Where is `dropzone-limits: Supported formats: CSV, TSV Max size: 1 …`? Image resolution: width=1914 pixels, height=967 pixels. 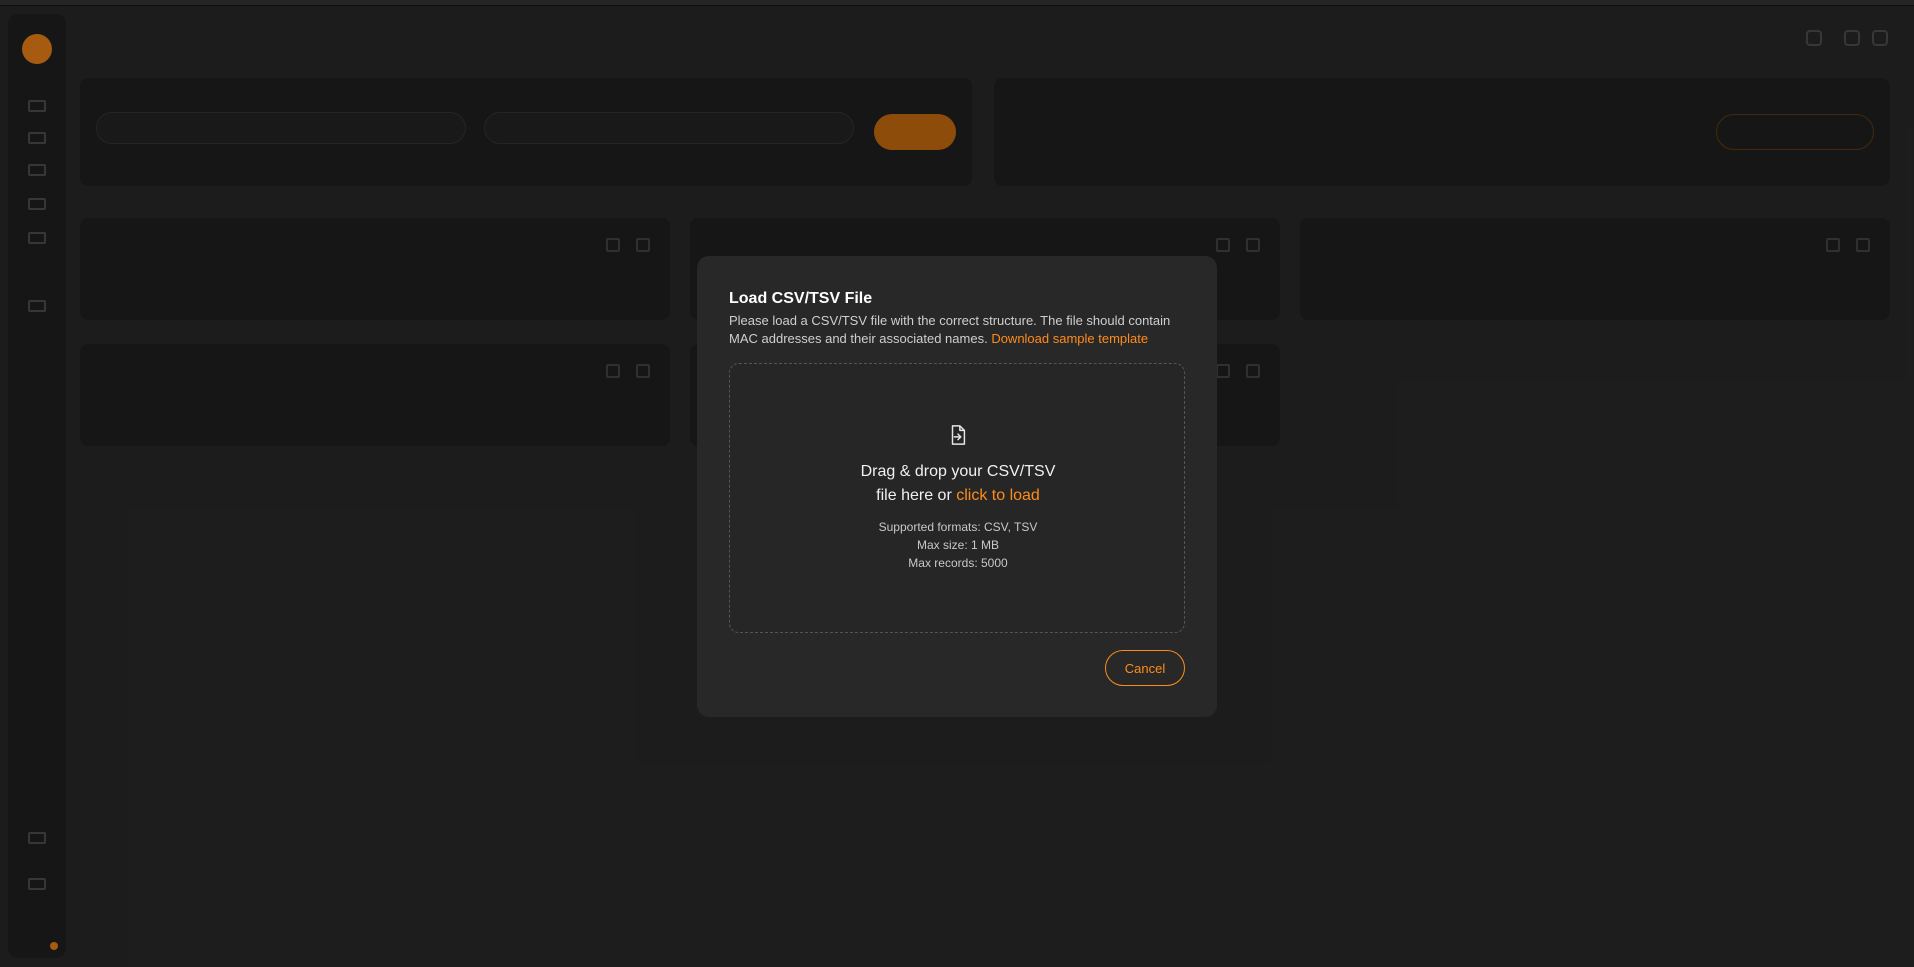
dropzone-limits: Supported formats: CSV, TSV Max size: 1 … is located at coordinates (958, 545).